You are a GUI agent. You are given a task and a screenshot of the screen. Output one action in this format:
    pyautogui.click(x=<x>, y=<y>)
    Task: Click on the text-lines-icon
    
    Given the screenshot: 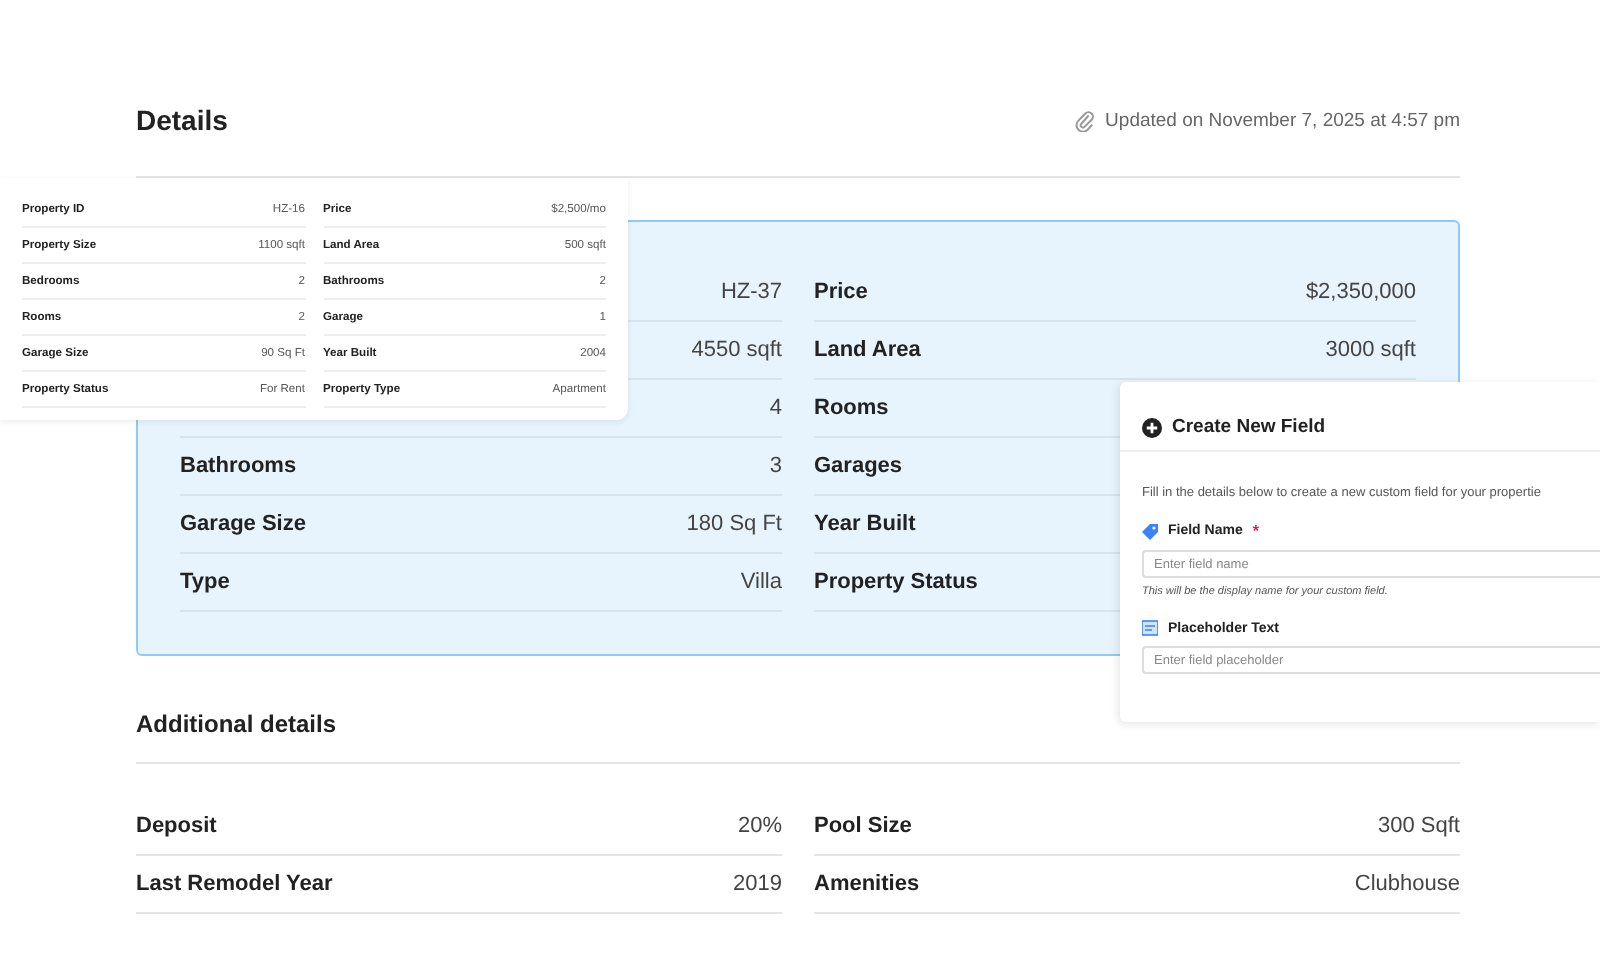 What is the action you would take?
    pyautogui.click(x=1150, y=628)
    